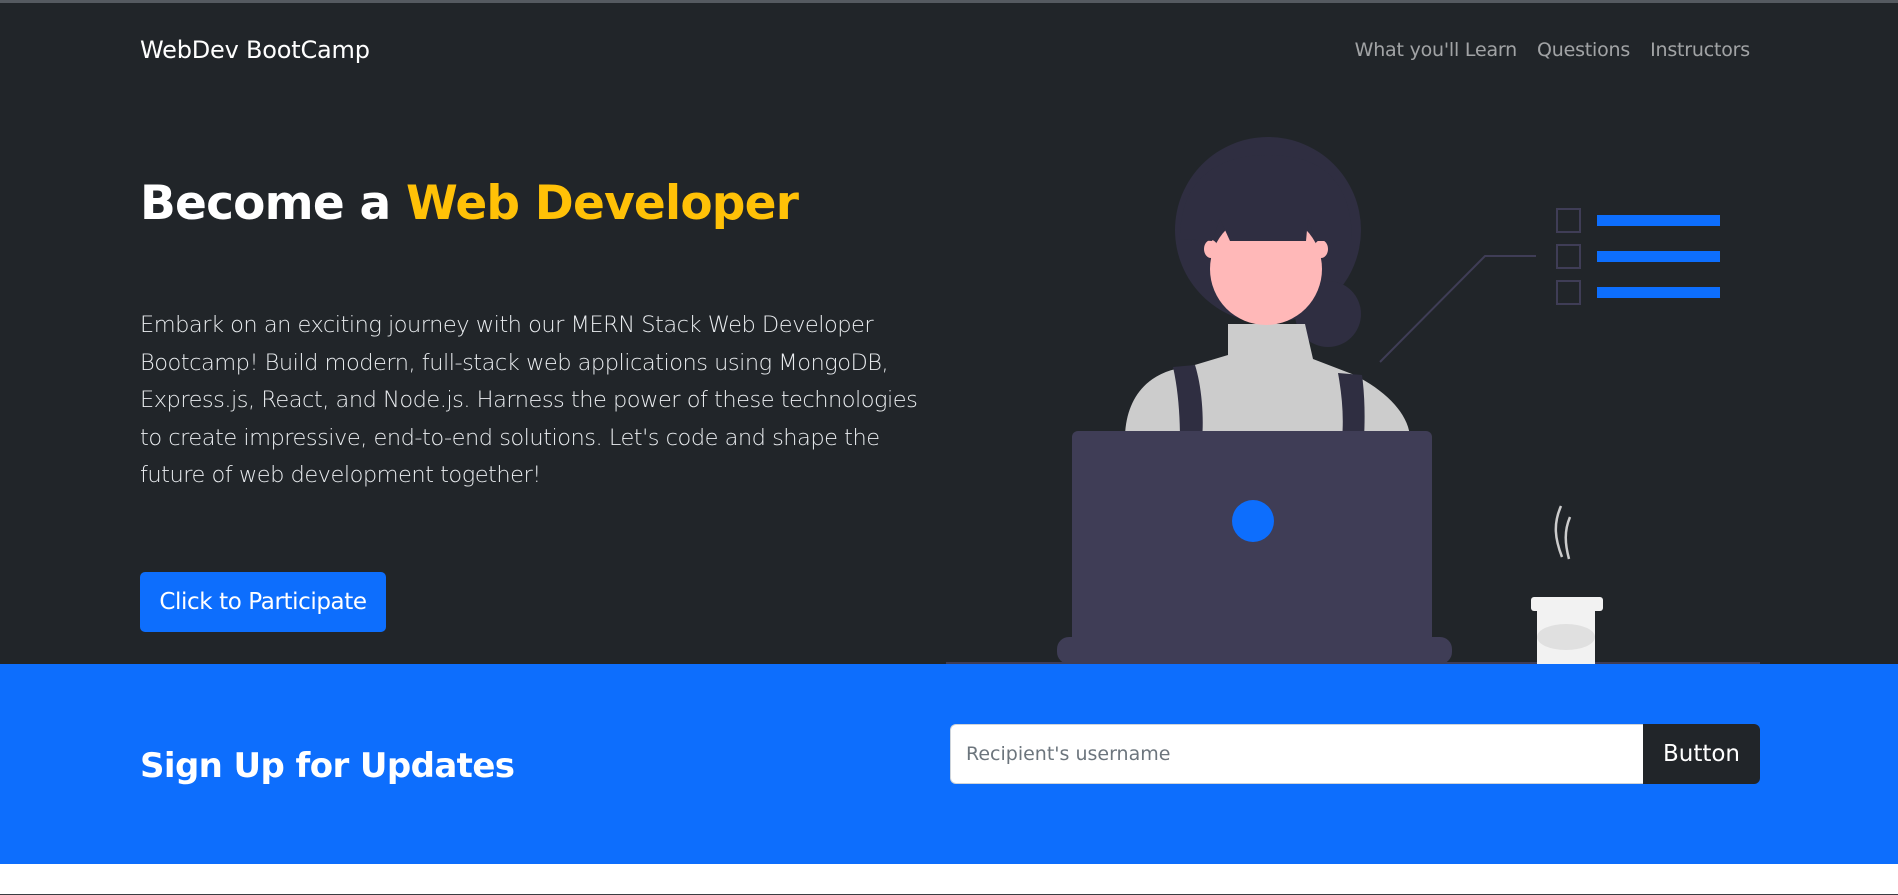 The image size is (1898, 895). Describe the element at coordinates (1436, 50) in the screenshot. I see `nav-link-what-youll-learn: What you'll Learn` at that location.